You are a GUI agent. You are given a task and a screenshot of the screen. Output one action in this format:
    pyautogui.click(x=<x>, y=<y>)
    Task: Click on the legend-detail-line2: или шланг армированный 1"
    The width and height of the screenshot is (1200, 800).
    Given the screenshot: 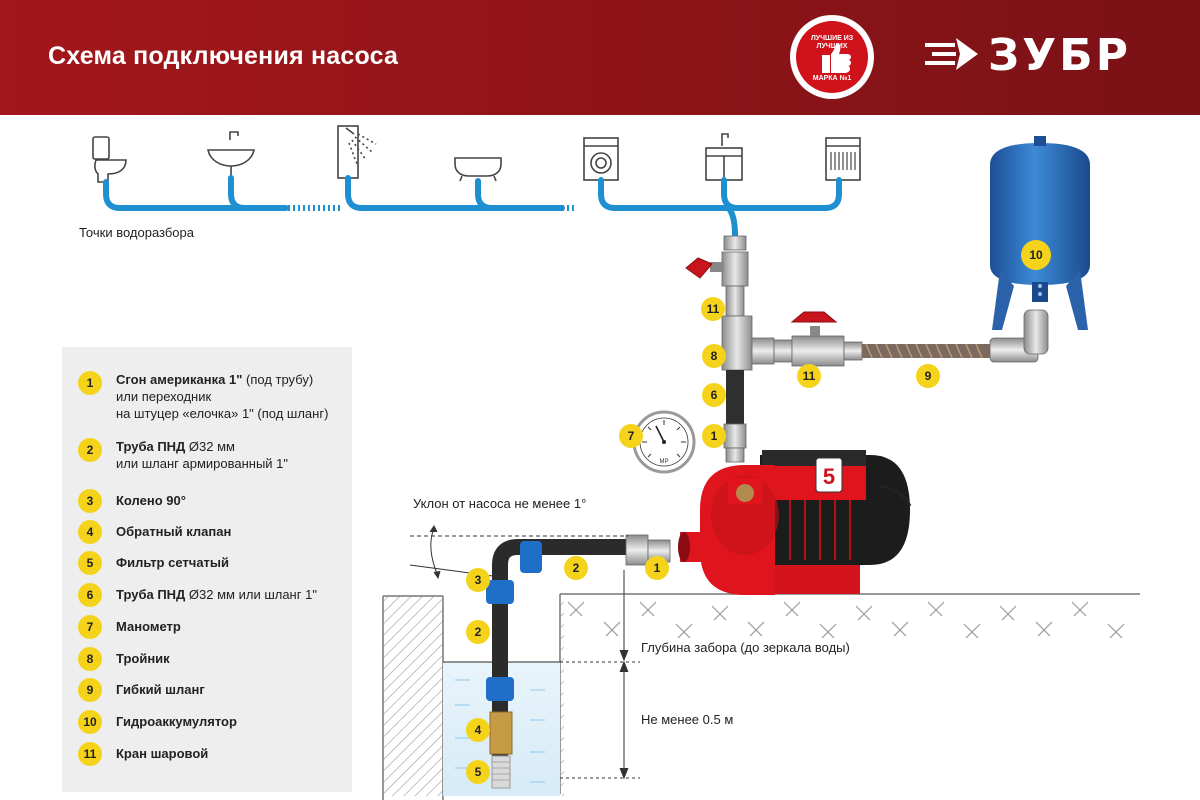 What is the action you would take?
    pyautogui.click(x=202, y=463)
    